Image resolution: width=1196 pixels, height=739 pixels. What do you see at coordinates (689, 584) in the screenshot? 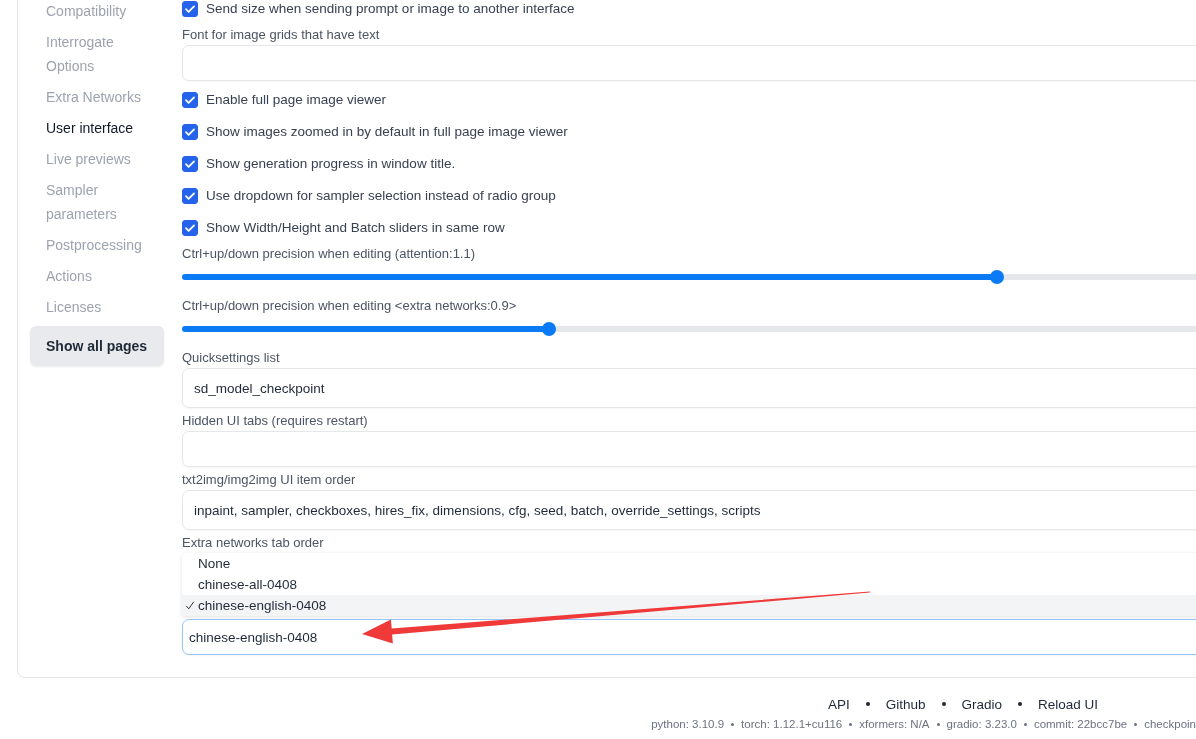
I see `dropdown-option: chinese-all-0408` at bounding box center [689, 584].